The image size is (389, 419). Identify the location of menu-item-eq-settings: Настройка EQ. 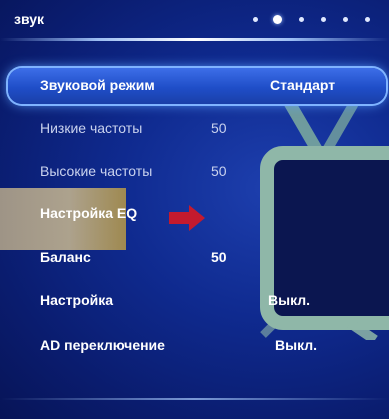
(194, 214).